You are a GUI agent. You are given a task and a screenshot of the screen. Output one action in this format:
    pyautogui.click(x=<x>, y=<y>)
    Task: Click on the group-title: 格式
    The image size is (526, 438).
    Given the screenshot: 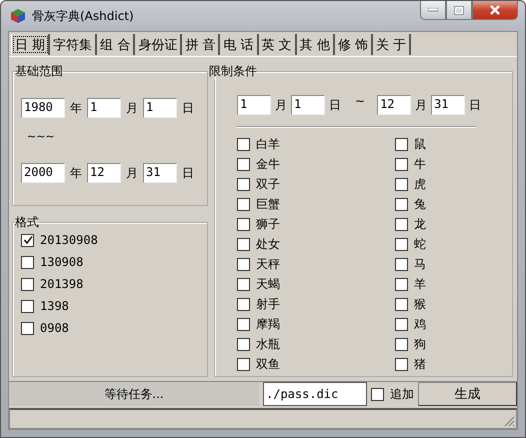 What is the action you would take?
    pyautogui.click(x=27, y=222)
    